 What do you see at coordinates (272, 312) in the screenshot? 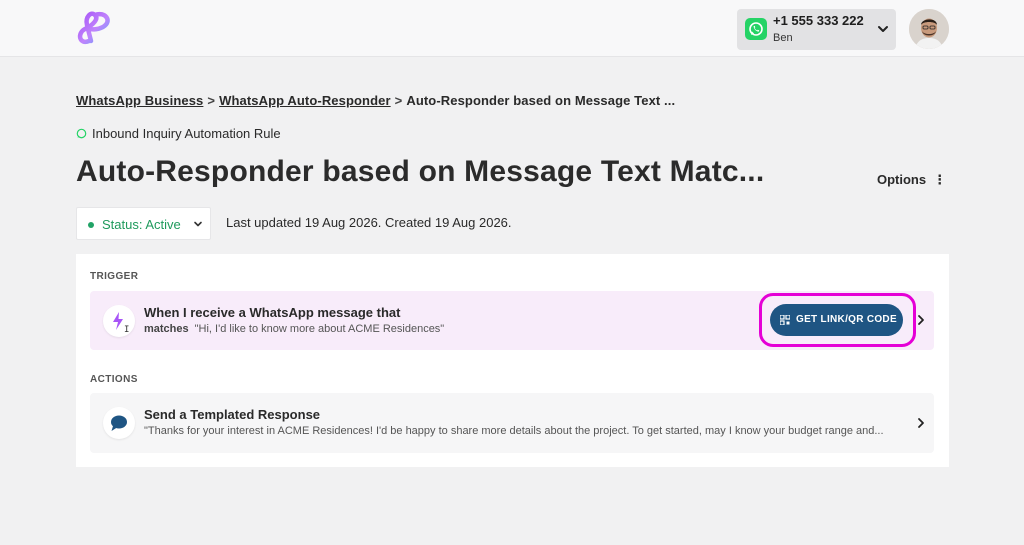
I see `trigger-title: When I receive a WhatsApp message that` at bounding box center [272, 312].